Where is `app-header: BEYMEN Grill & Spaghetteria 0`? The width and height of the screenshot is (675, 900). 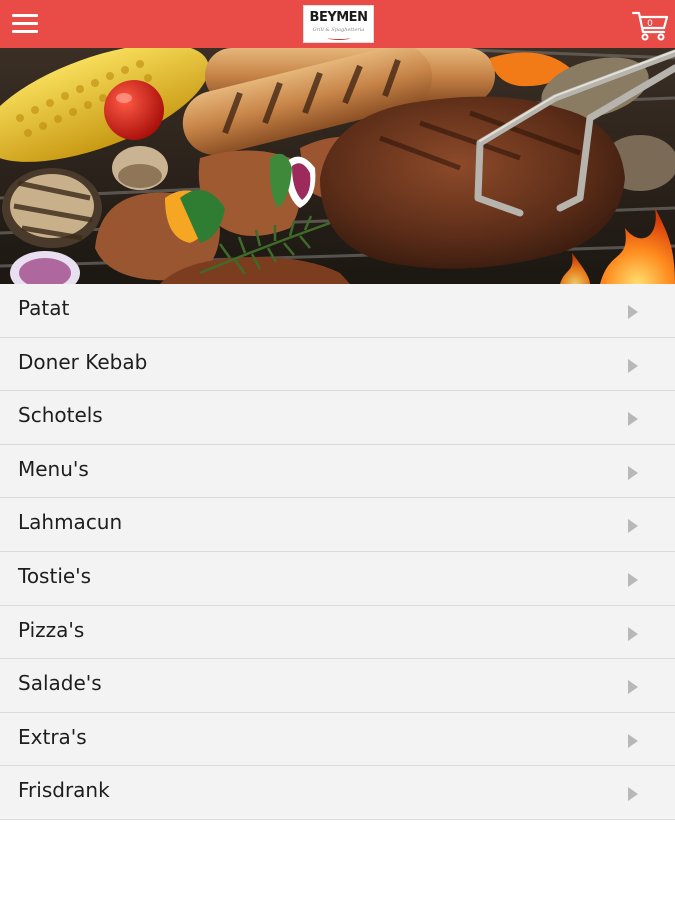
app-header: BEYMEN Grill & Spaghetteria 0 is located at coordinates (337, 24).